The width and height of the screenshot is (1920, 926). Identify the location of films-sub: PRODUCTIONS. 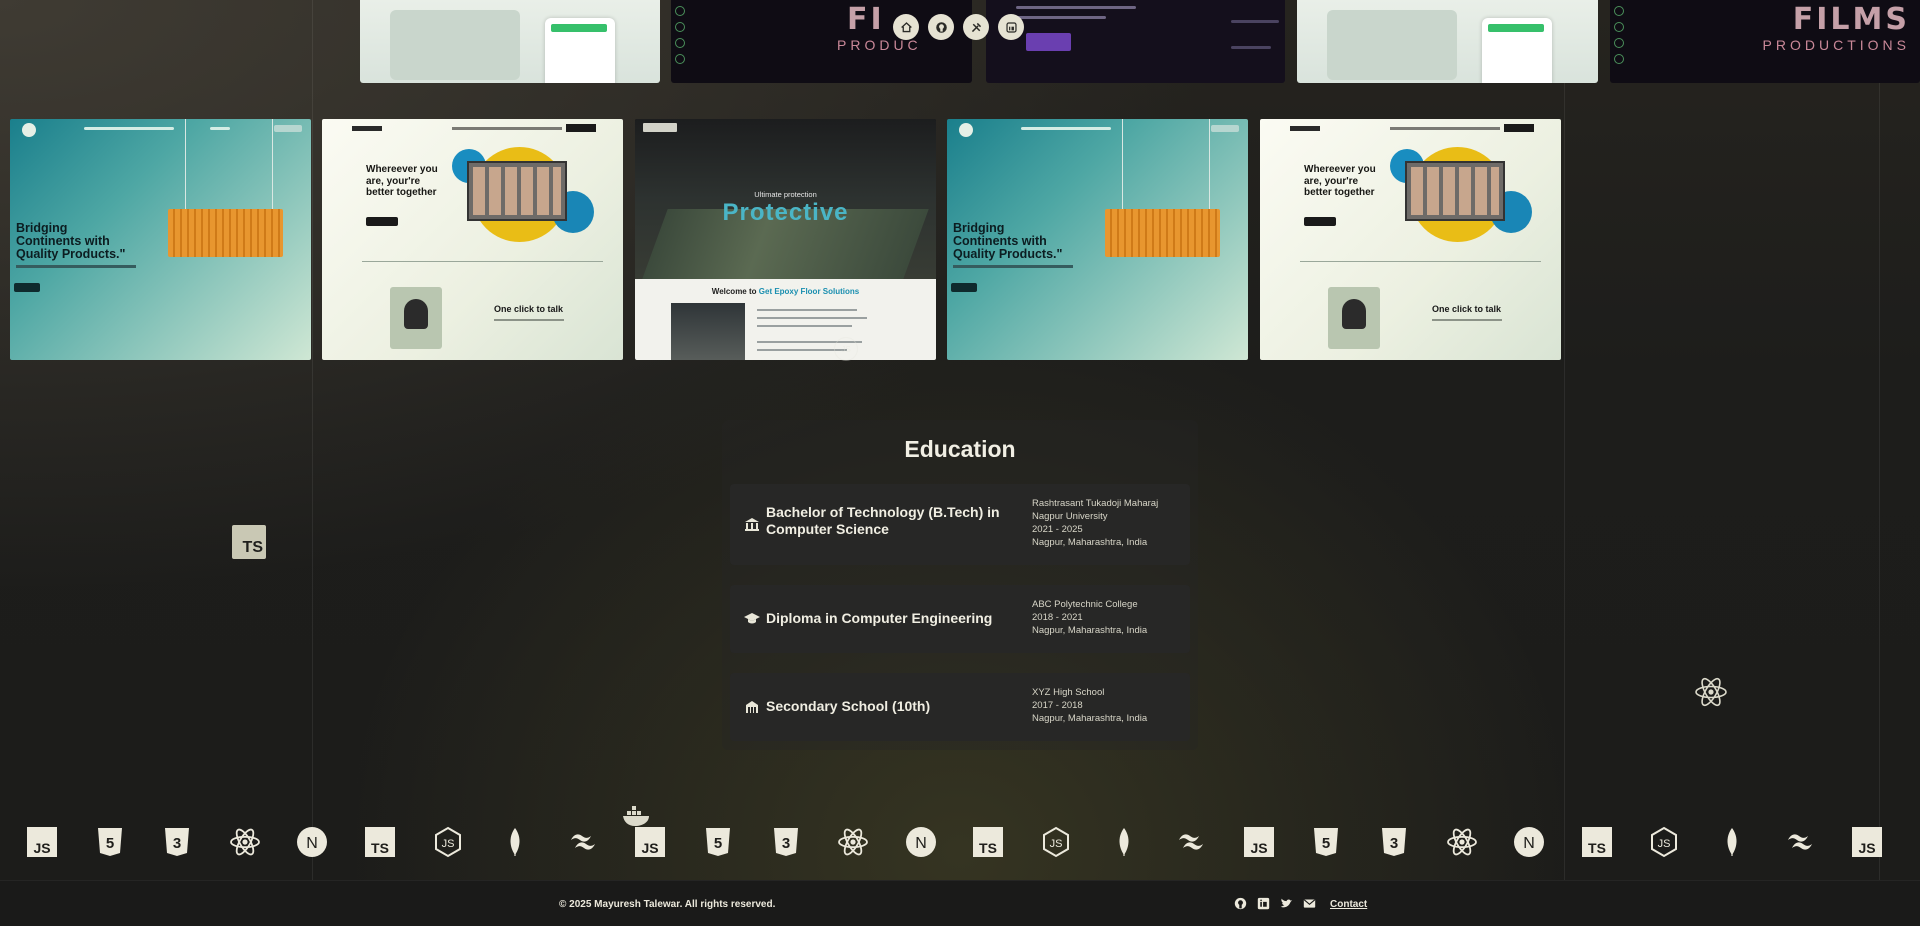
(1836, 45).